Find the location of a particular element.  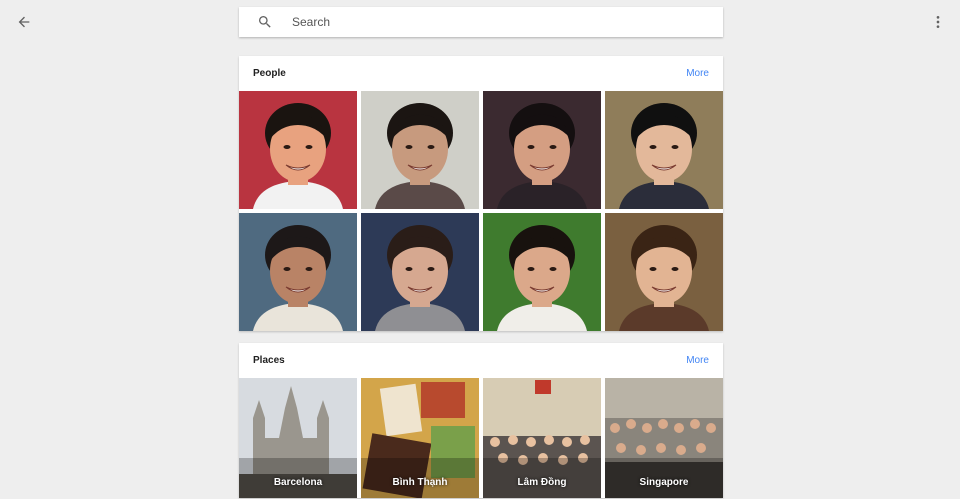

place-label: Barcelona is located at coordinates (298, 482).